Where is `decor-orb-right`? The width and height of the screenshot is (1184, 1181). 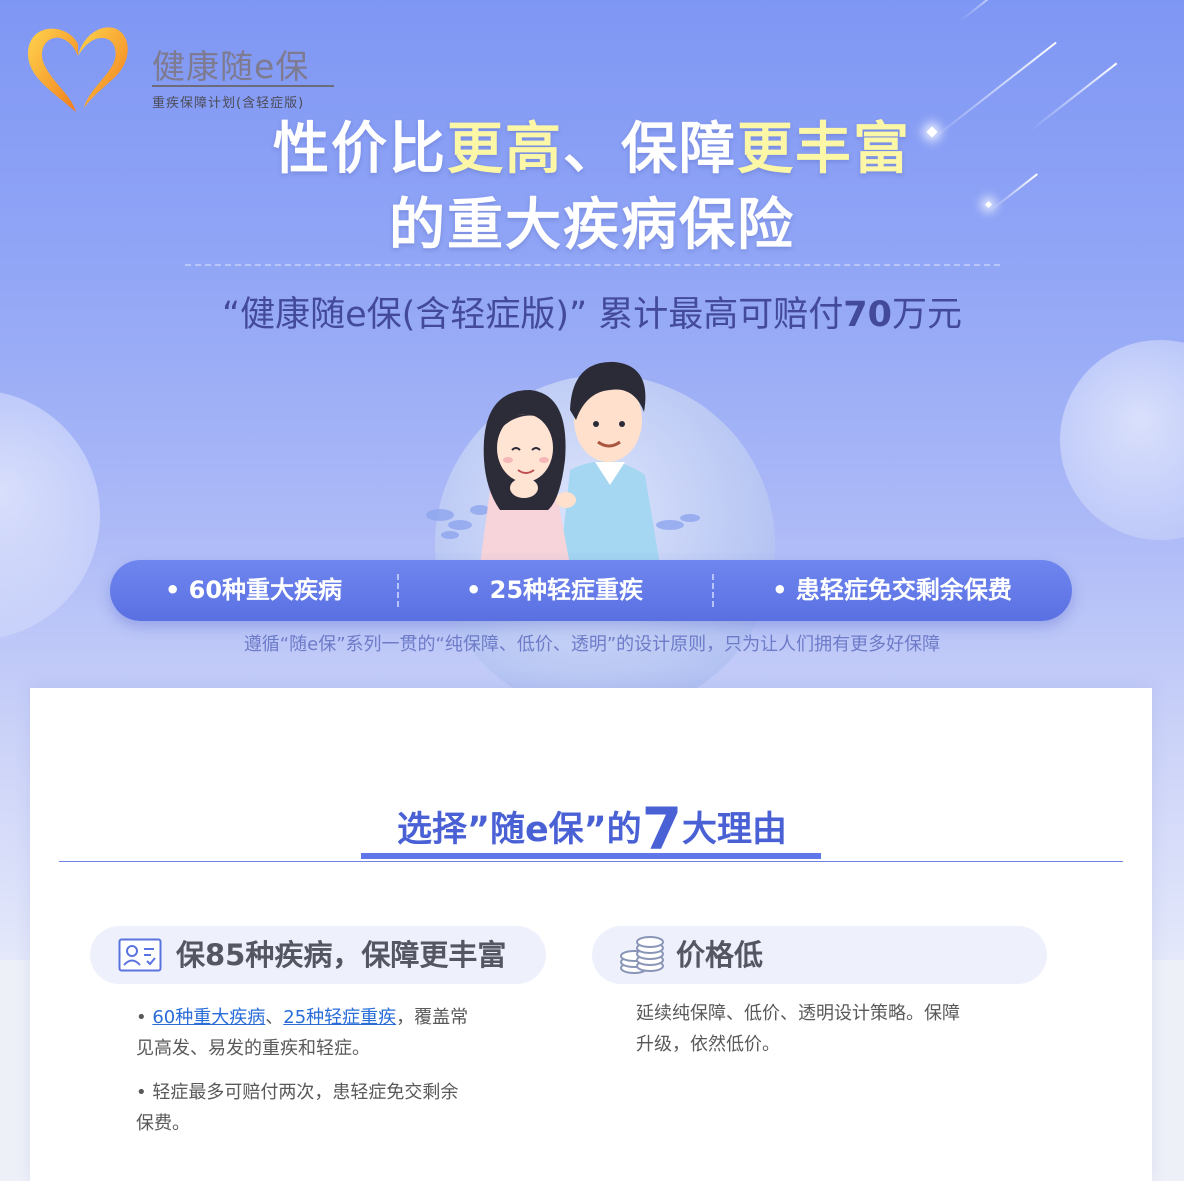
decor-orb-right is located at coordinates (1122, 440).